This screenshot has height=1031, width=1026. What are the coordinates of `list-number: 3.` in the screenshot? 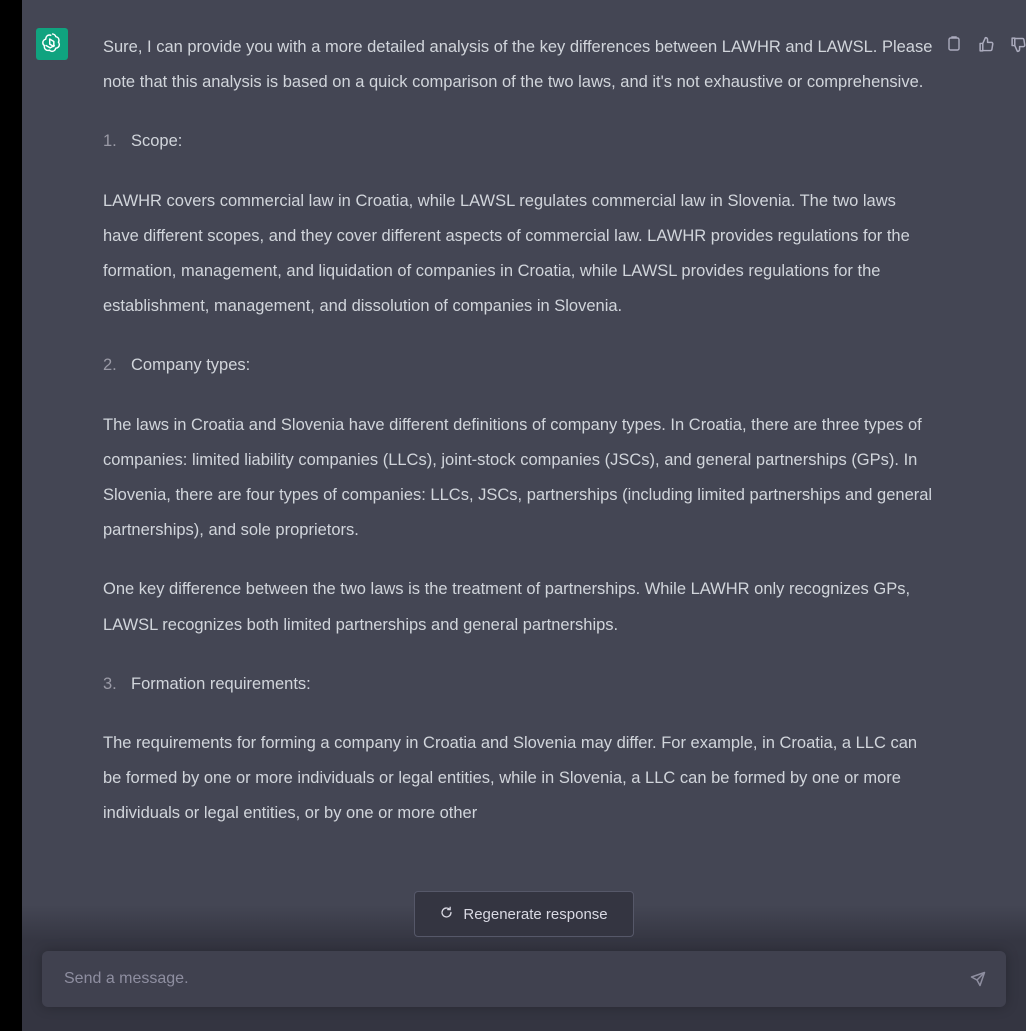 It's located at (110, 683).